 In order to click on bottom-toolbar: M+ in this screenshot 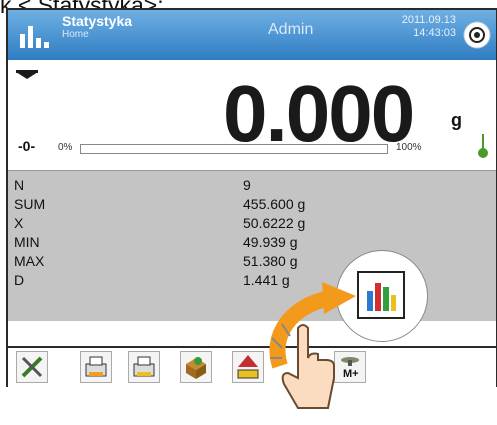, I will do `click(252, 367)`.